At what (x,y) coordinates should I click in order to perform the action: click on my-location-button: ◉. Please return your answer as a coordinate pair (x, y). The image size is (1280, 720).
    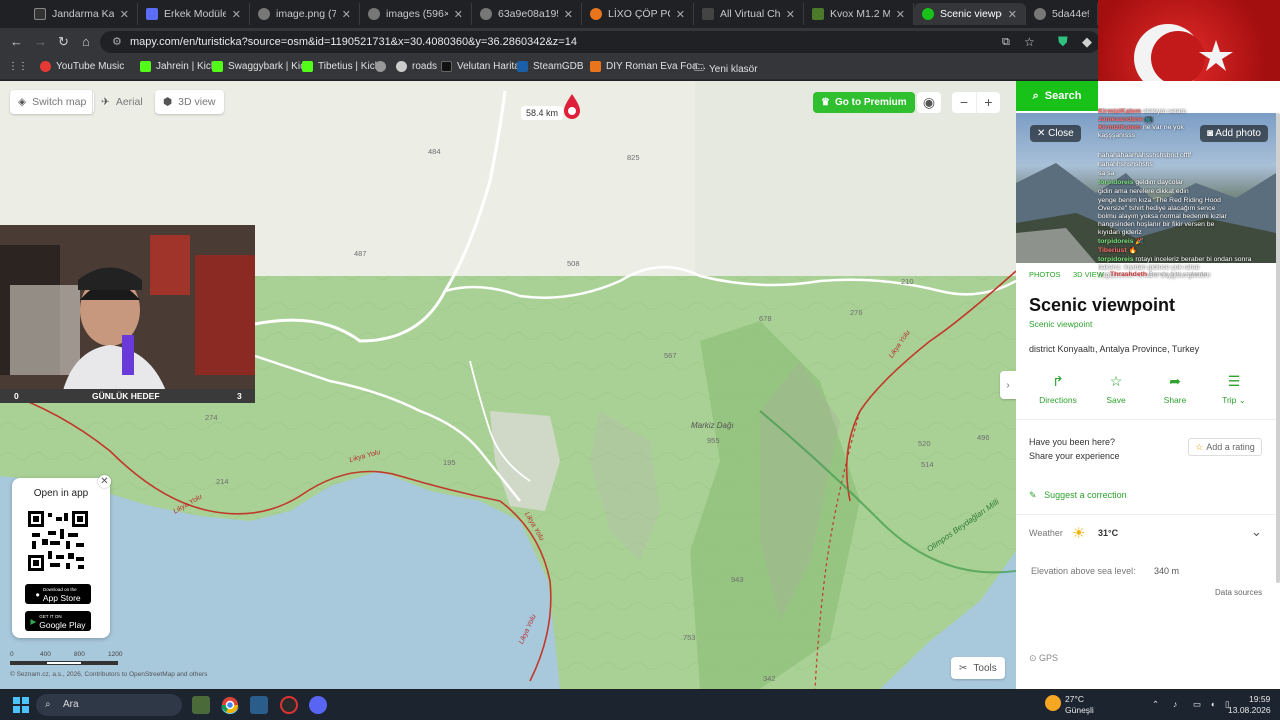
    Looking at the image, I should click on (929, 102).